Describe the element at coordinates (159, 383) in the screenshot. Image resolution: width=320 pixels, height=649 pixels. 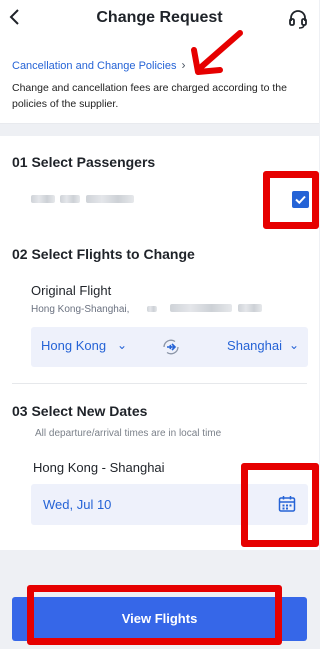
I see `section-divider` at that location.